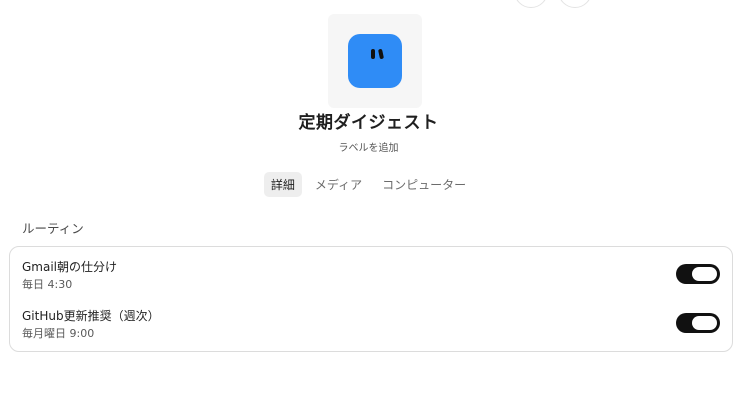 The image size is (737, 414). What do you see at coordinates (371, 276) in the screenshot?
I see `routine-row: Gmail朝の仕分け 毎日 4:30` at bounding box center [371, 276].